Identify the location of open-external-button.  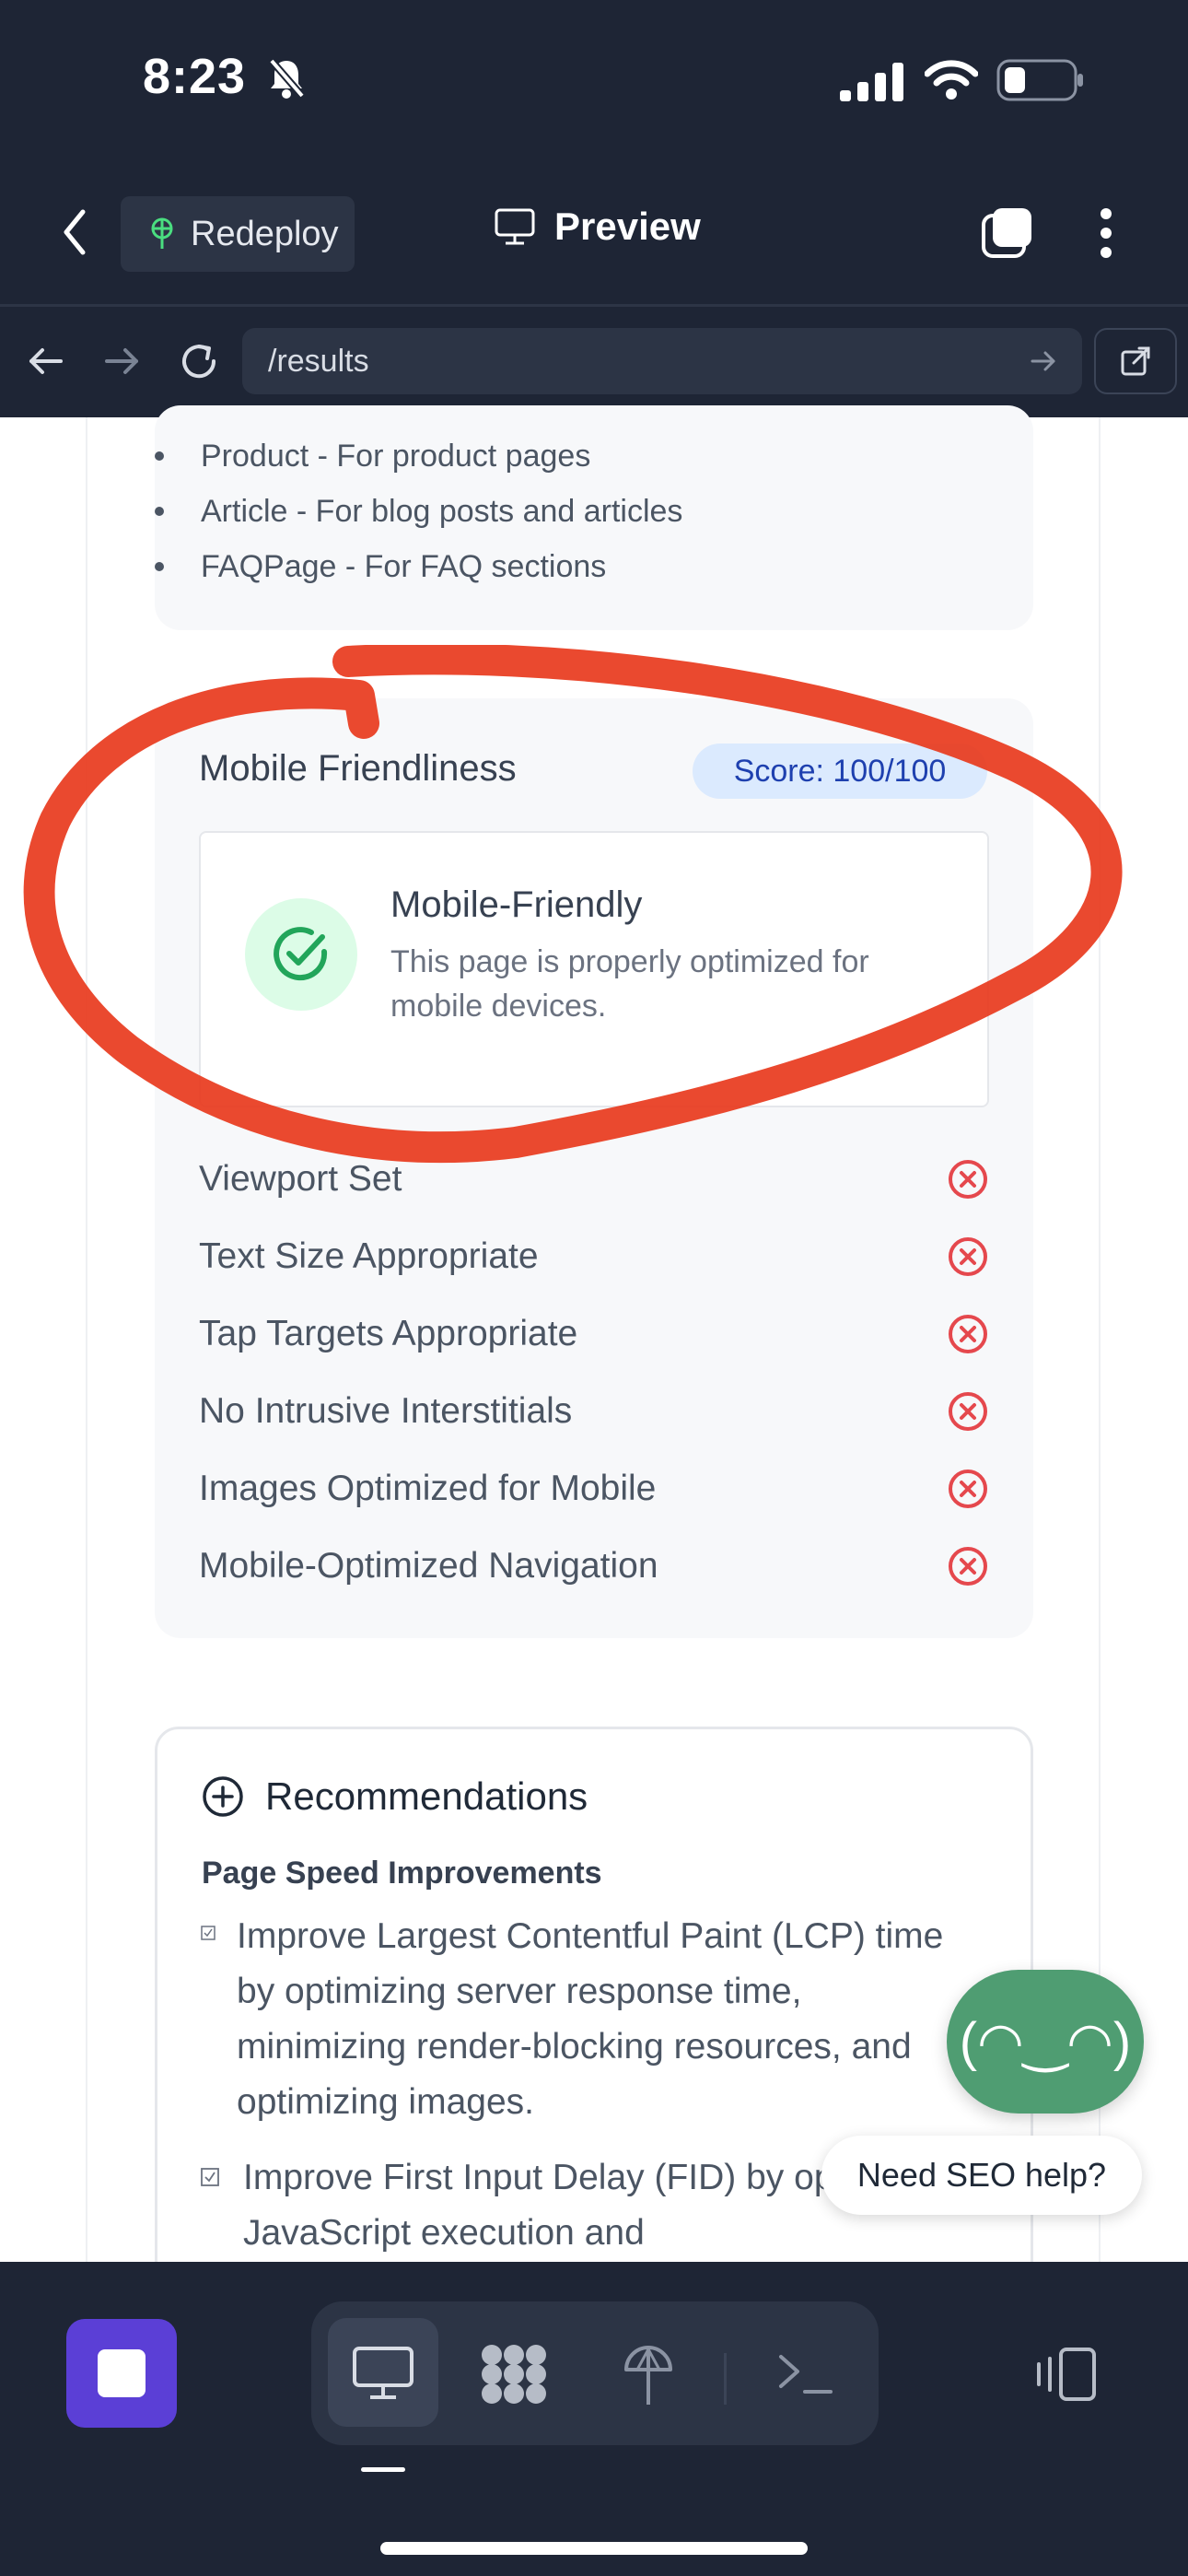
(1135, 361).